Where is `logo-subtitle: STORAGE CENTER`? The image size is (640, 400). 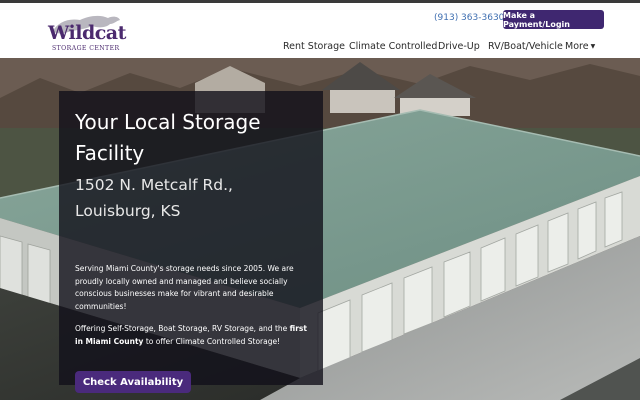
logo-subtitle: STORAGE CENTER is located at coordinates (86, 48).